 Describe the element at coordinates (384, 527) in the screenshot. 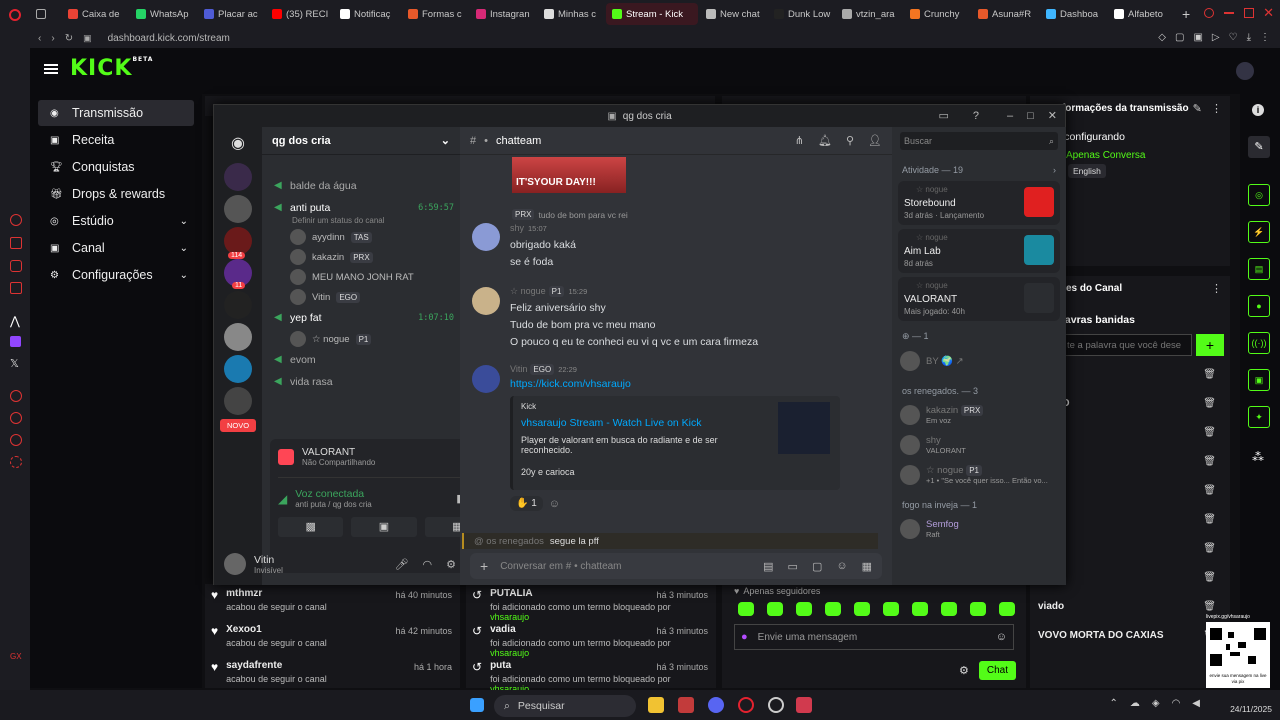

I see `share-screen-button: ▣` at that location.